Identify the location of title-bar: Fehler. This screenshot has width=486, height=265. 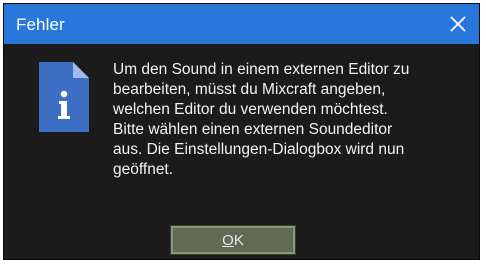
(241, 24).